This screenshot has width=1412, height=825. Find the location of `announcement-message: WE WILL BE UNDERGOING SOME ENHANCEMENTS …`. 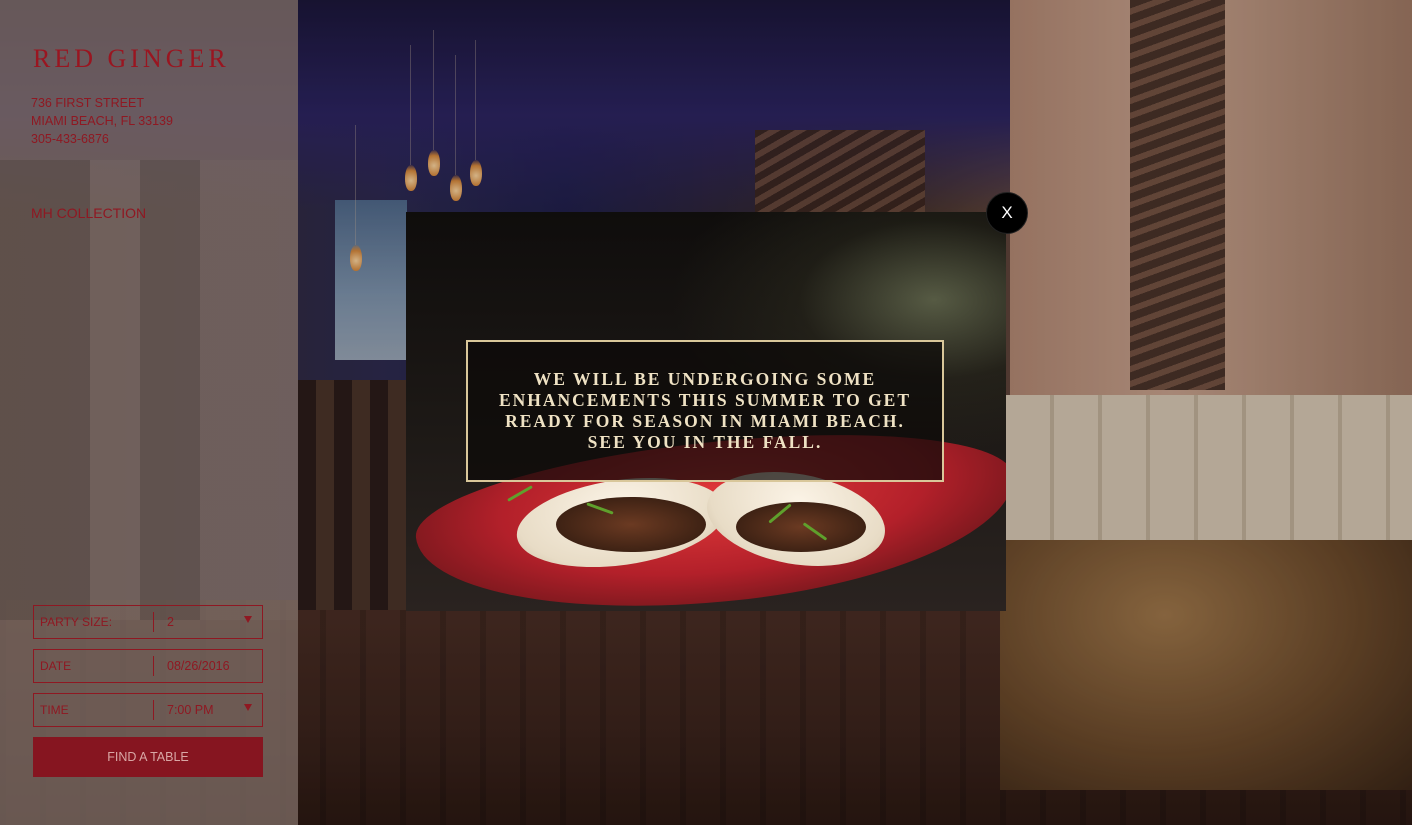

announcement-message: WE WILL BE UNDERGOING SOME ENHANCEMENTS … is located at coordinates (705, 411).